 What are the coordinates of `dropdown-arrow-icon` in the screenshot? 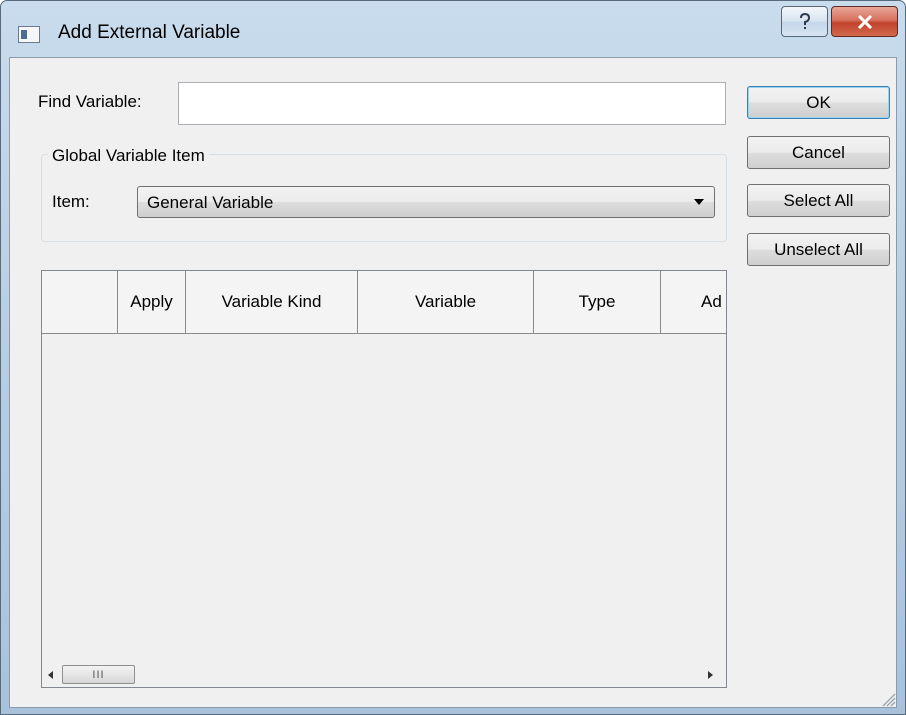 It's located at (699, 202).